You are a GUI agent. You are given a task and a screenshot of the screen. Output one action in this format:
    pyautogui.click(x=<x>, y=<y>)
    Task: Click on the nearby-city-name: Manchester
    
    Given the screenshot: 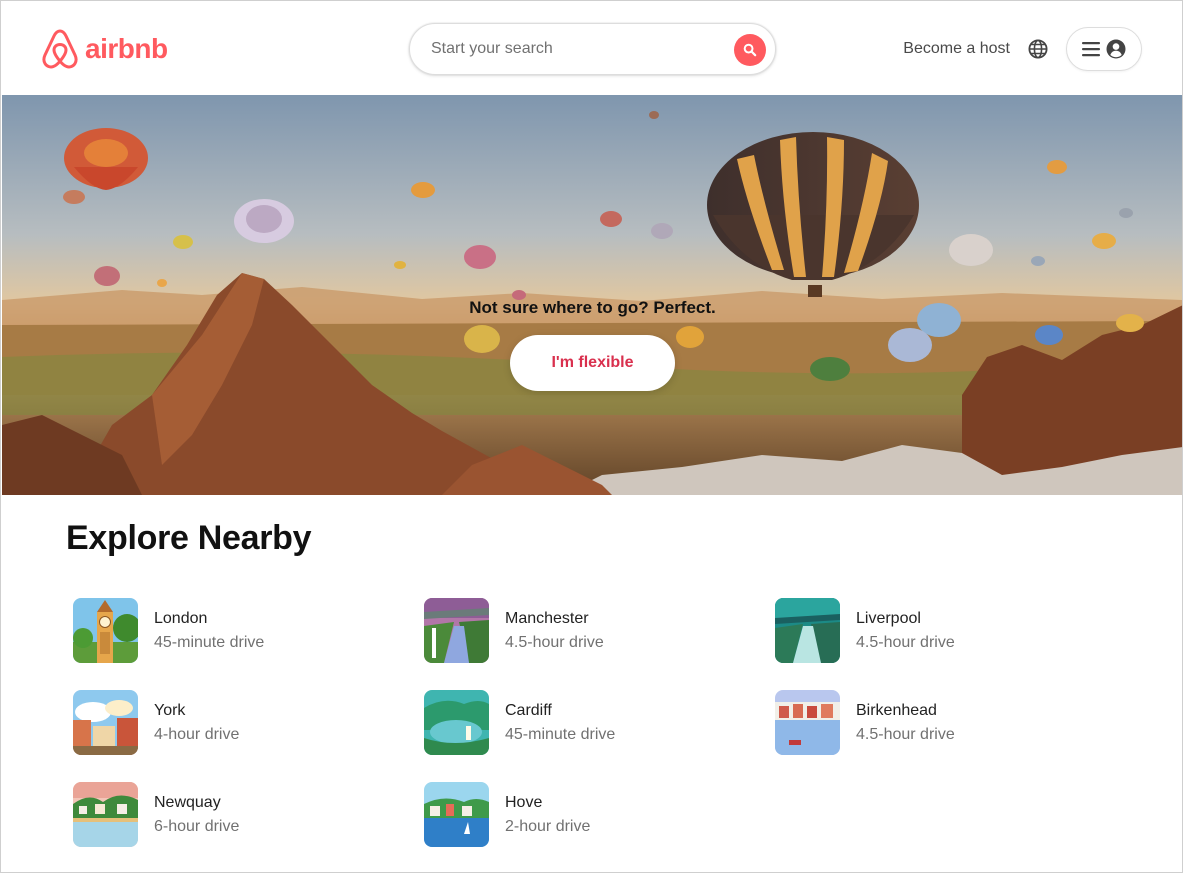 What is the action you would take?
    pyautogui.click(x=547, y=618)
    